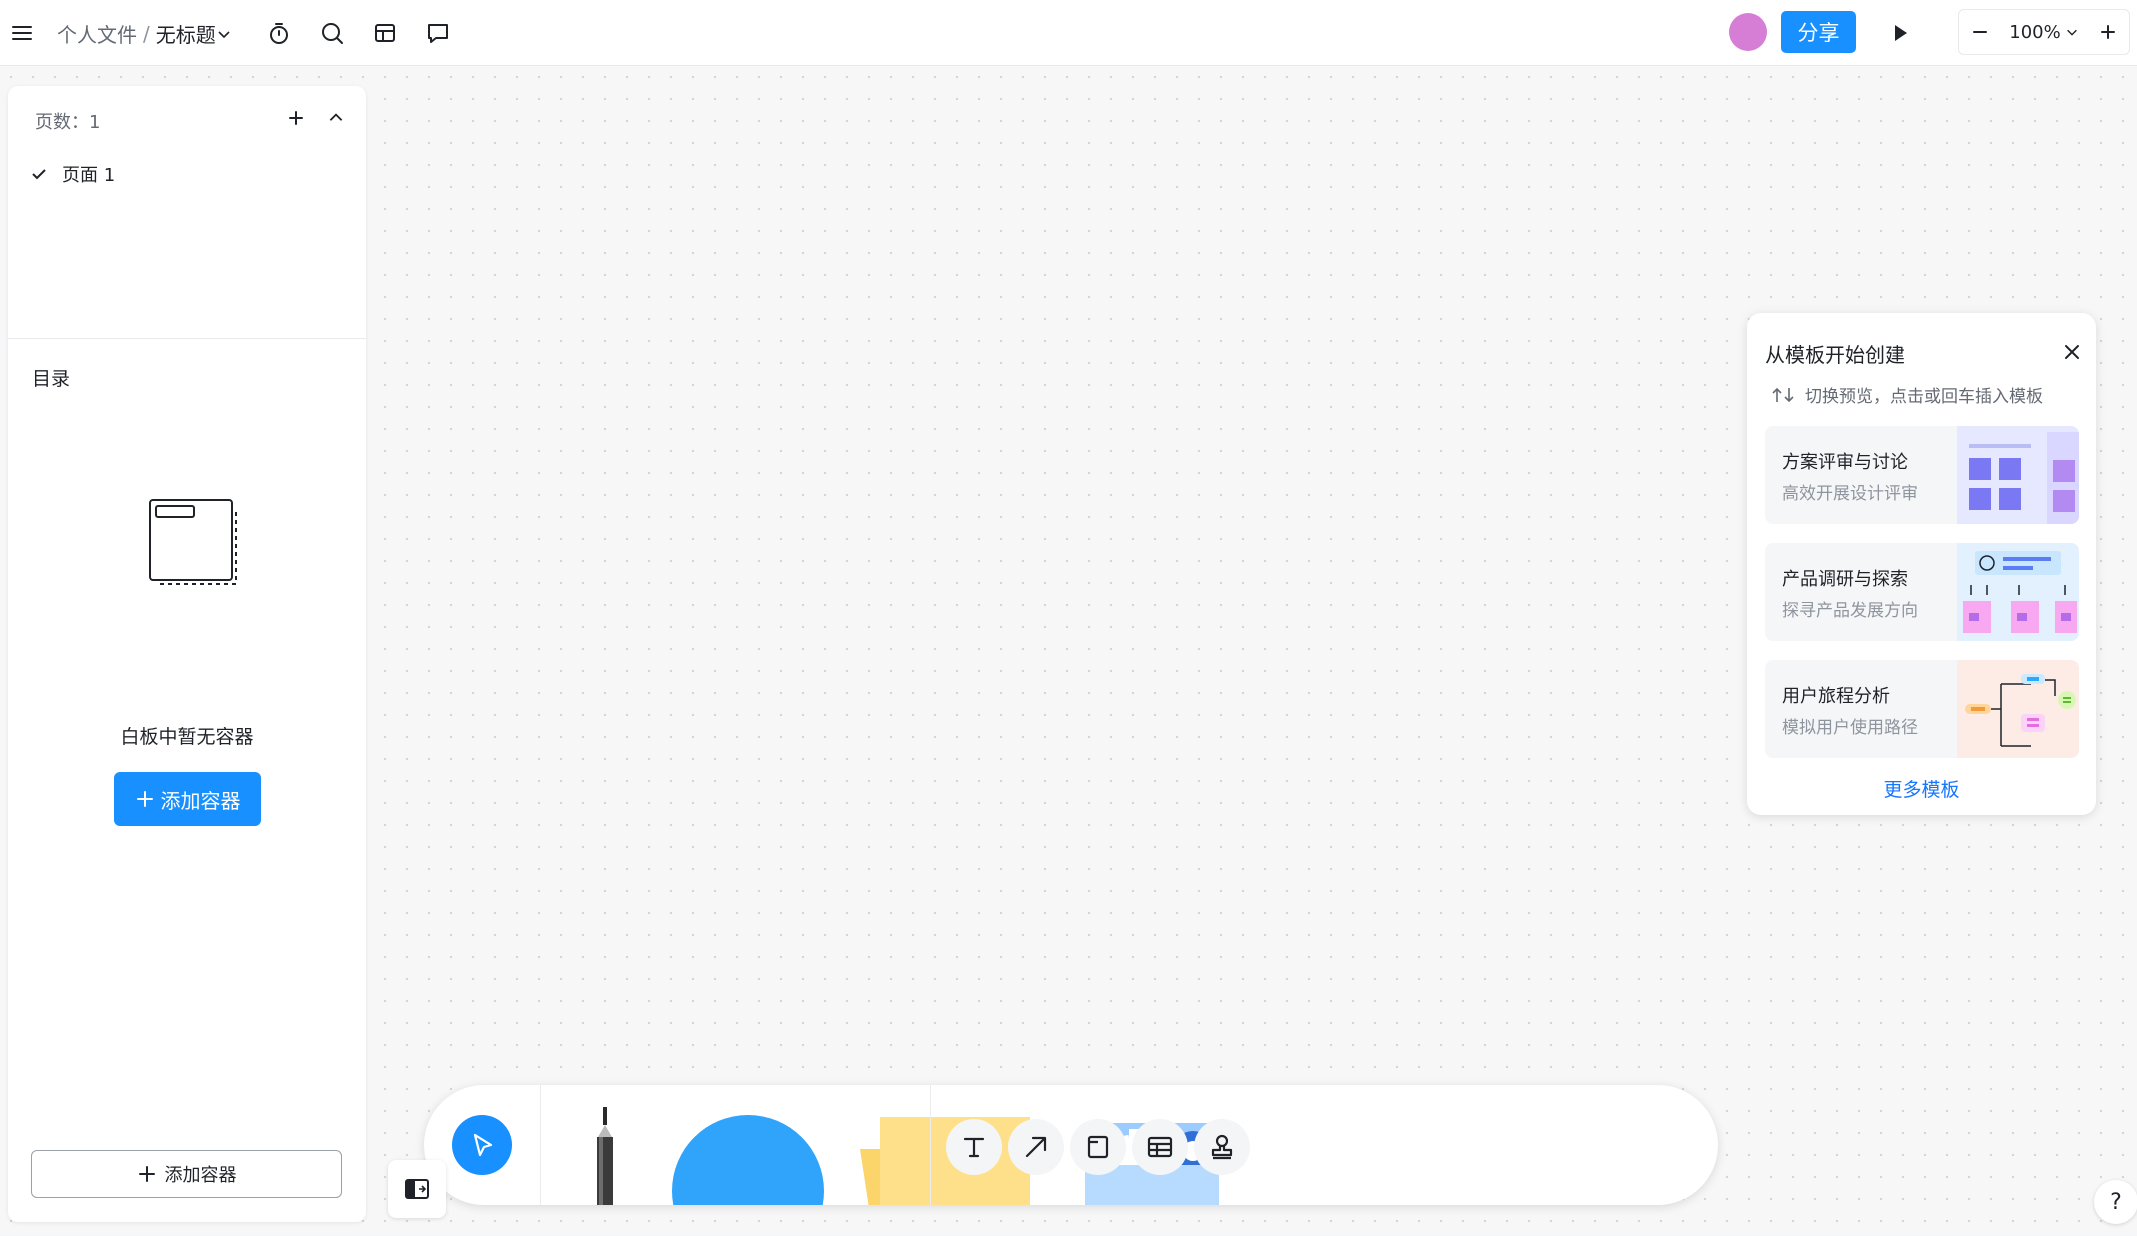  I want to click on template-card-design-review: 方案评审与讨论 高效开展设计评审, so click(1922, 475).